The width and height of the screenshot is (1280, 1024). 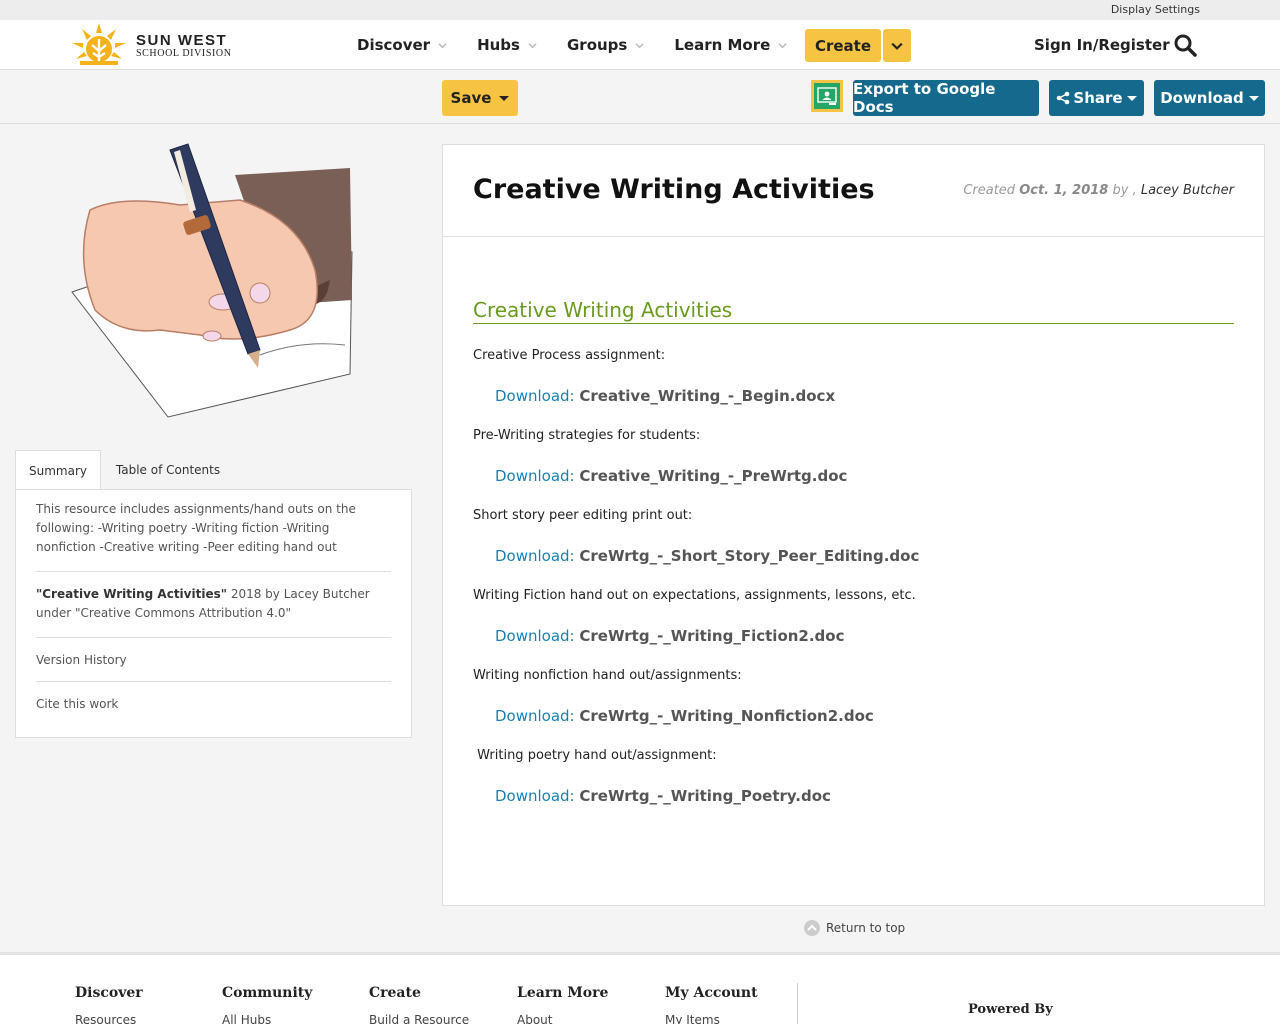 I want to click on tab-table-of-contents: Table of Contents, so click(x=168, y=470).